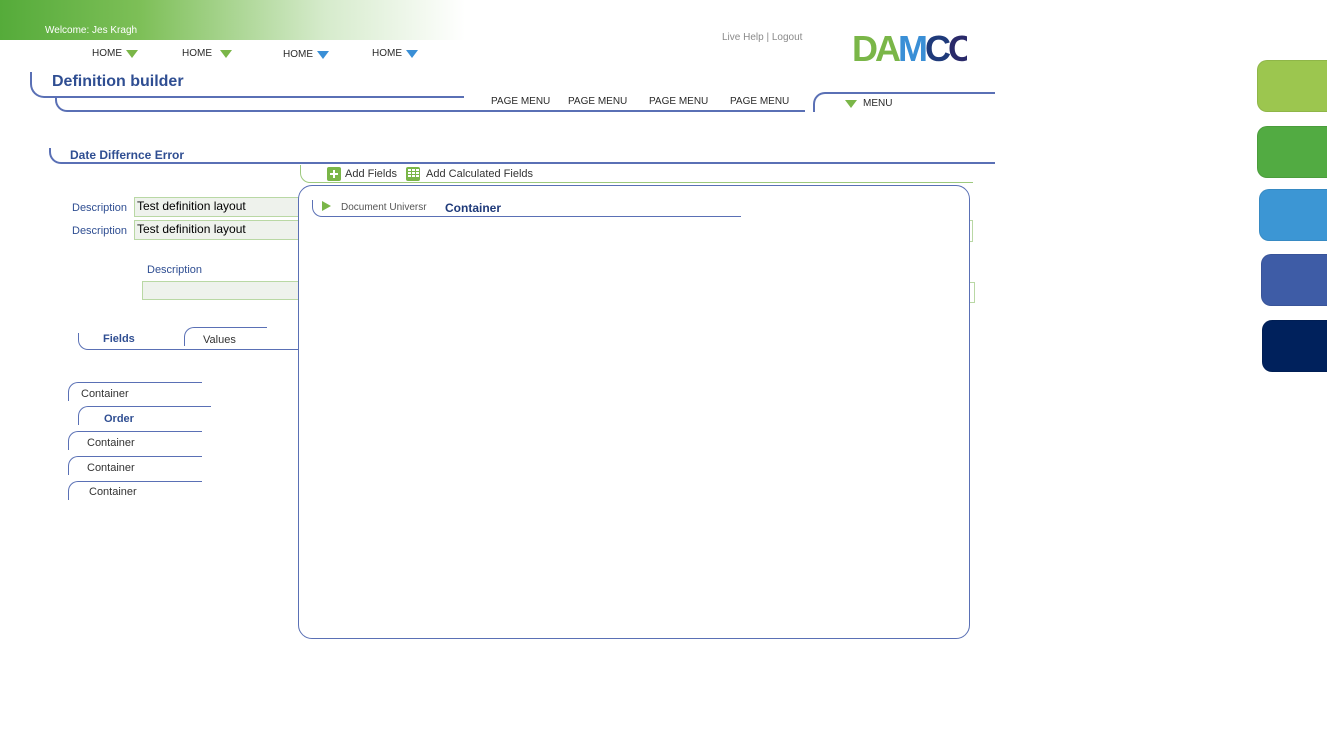 The height and width of the screenshot is (736, 1327). I want to click on add-fields-button: Add Fields, so click(362, 174).